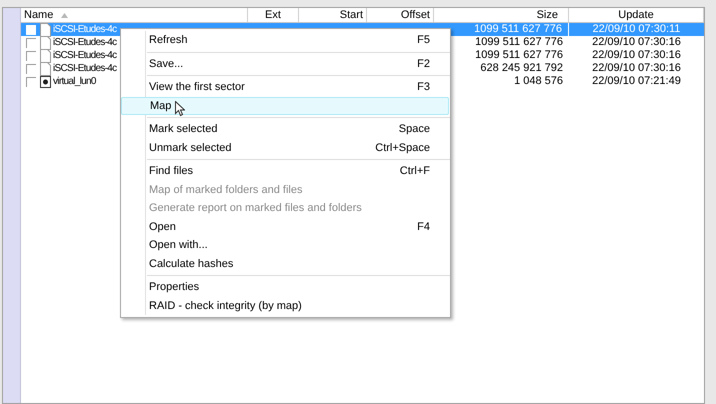  What do you see at coordinates (521, 68) in the screenshot?
I see `size-cell-text: 628 245 921 792` at bounding box center [521, 68].